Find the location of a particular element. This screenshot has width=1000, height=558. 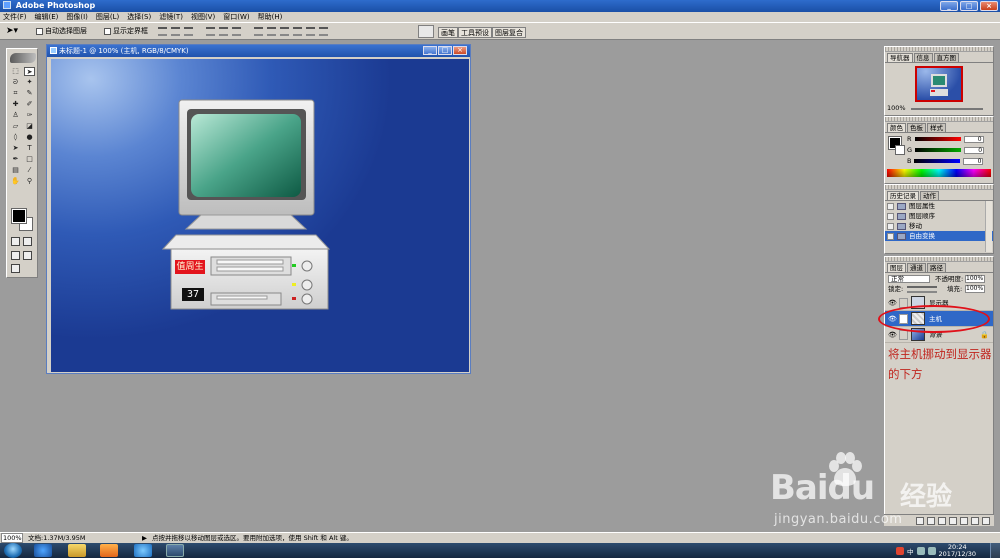

foreground-color-swatch is located at coordinates (19, 216).